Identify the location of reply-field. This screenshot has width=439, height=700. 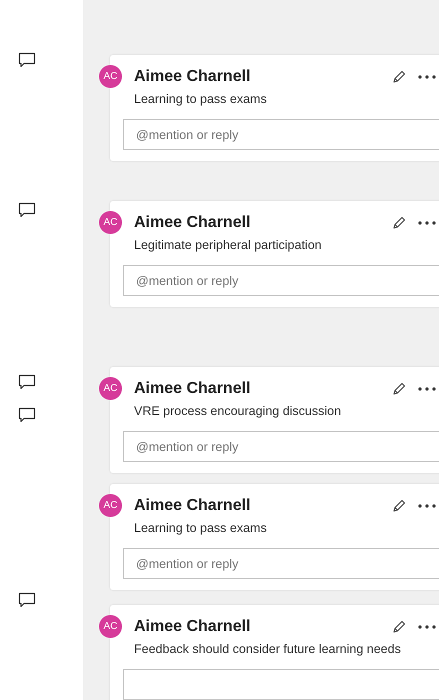
(281, 684).